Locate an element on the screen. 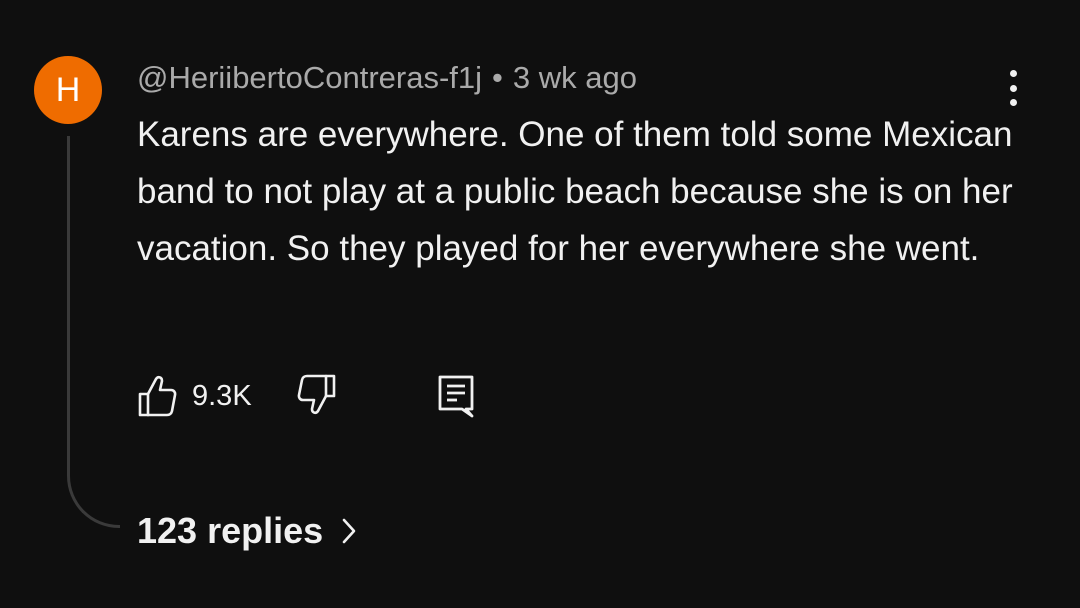 This screenshot has height=608, width=1080. more-vertical-icon is located at coordinates (1013, 73).